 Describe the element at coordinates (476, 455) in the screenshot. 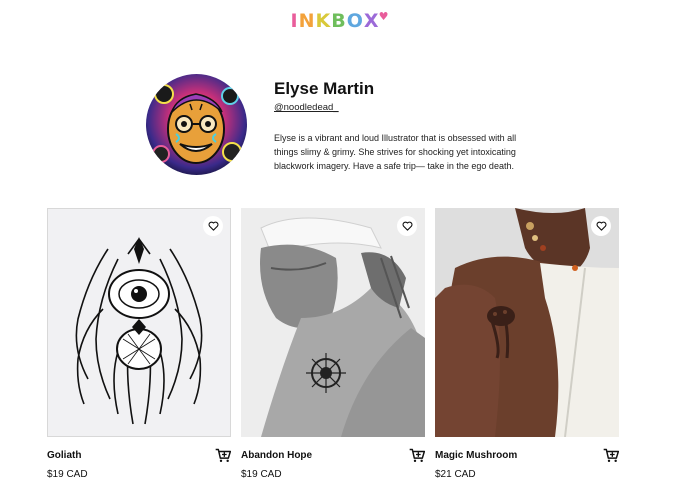

I see `product-title: Magic Mushroom` at that location.